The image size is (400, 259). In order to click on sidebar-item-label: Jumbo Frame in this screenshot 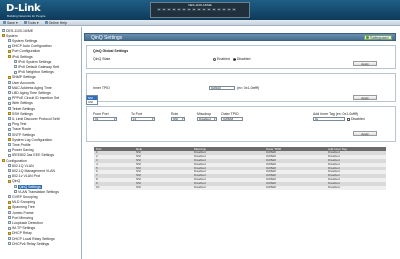, I will do `click(23, 212)`.